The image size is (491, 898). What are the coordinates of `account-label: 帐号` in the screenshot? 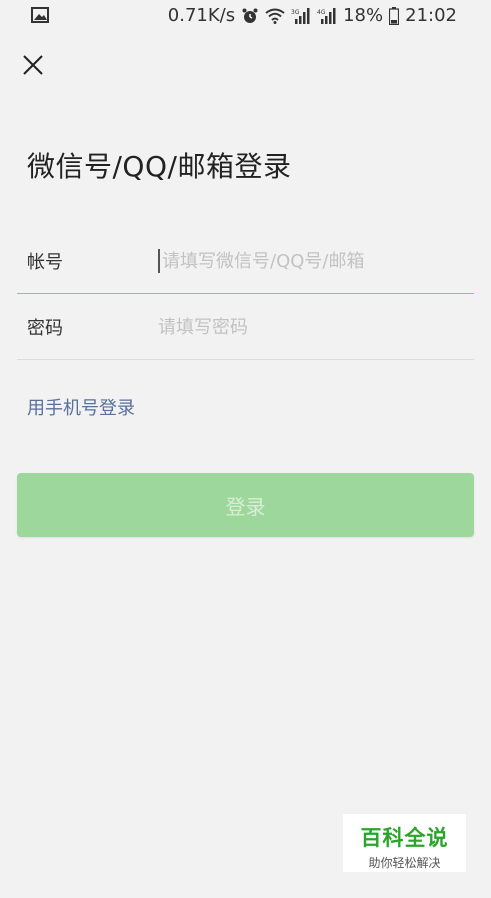 It's located at (45, 262).